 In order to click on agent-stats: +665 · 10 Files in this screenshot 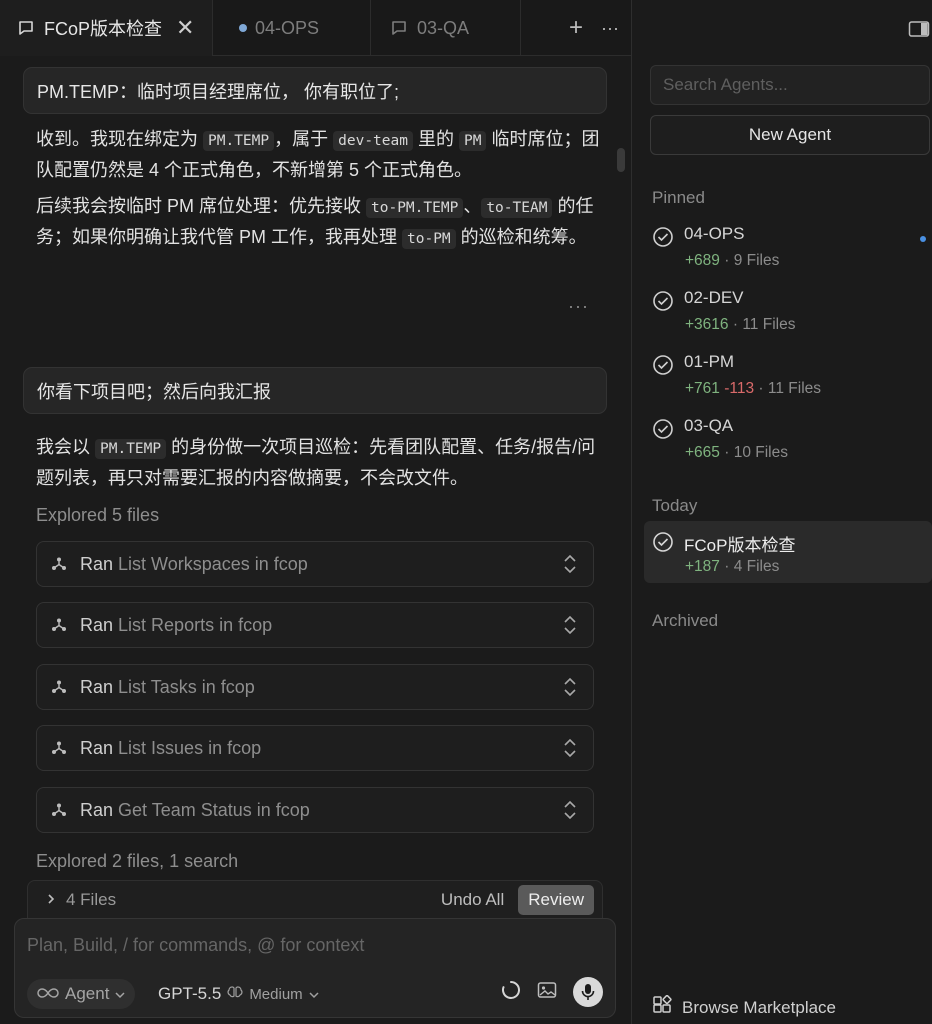, I will do `click(736, 452)`.